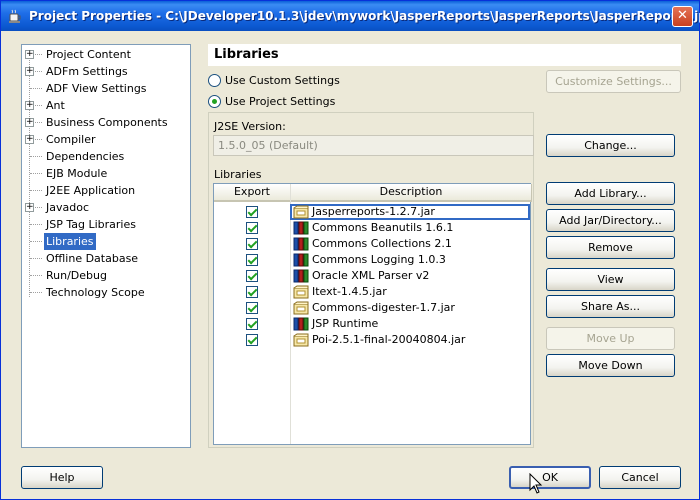  Describe the element at coordinates (610, 338) in the screenshot. I see `move-up-button: Move Up` at that location.